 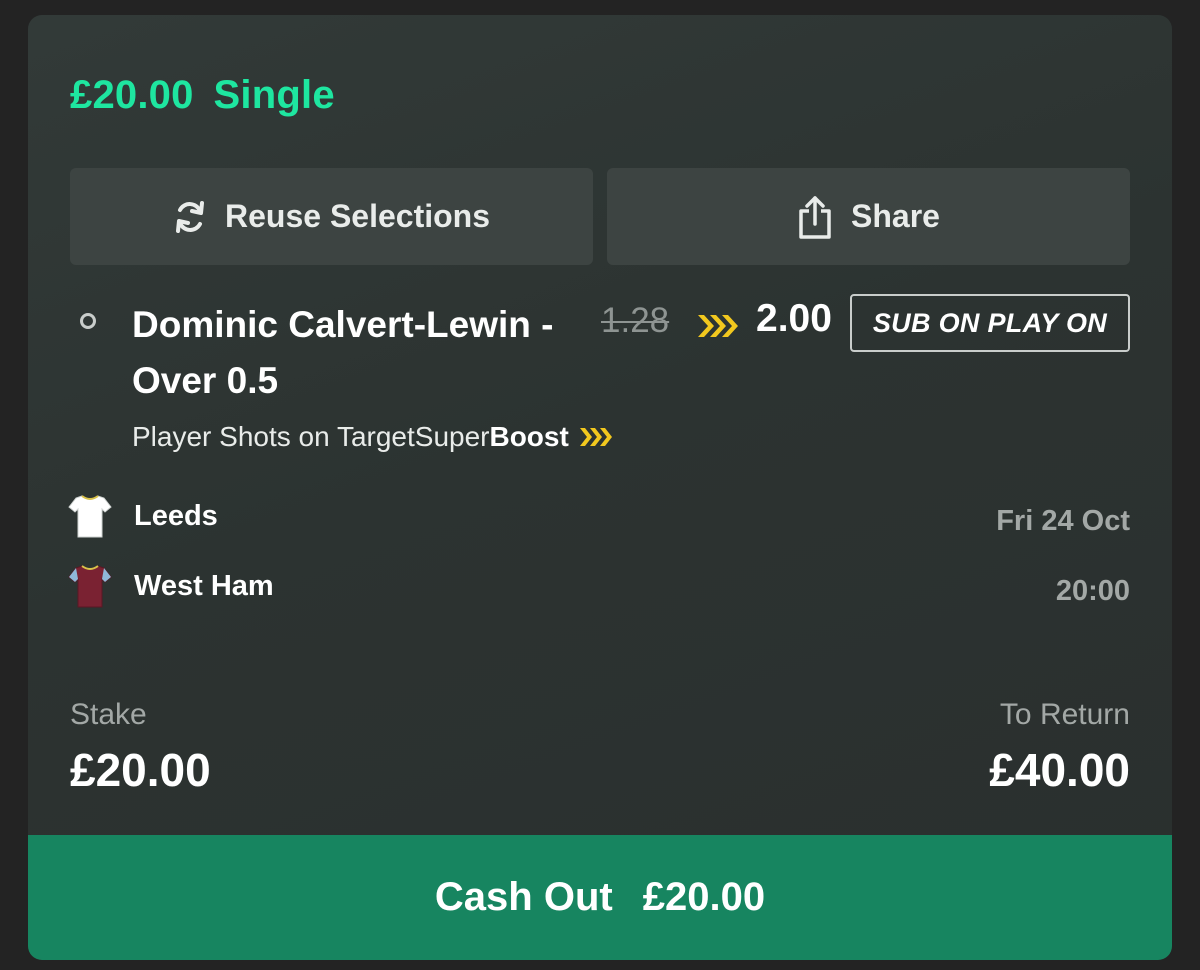 What do you see at coordinates (90, 516) in the screenshot?
I see `white-shirt-icon` at bounding box center [90, 516].